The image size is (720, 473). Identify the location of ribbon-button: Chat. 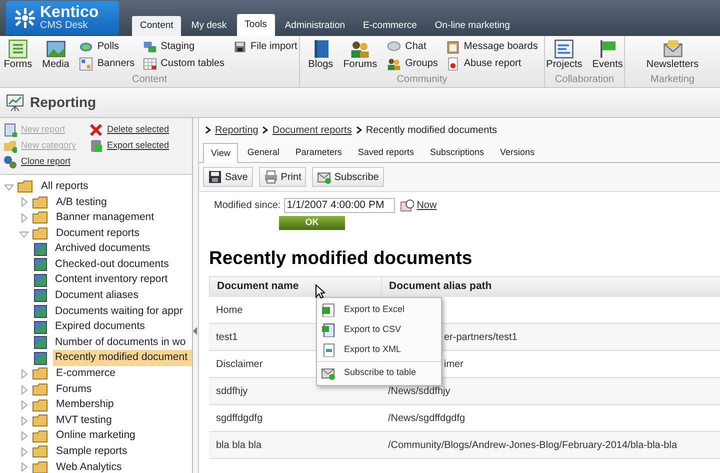
(412, 46).